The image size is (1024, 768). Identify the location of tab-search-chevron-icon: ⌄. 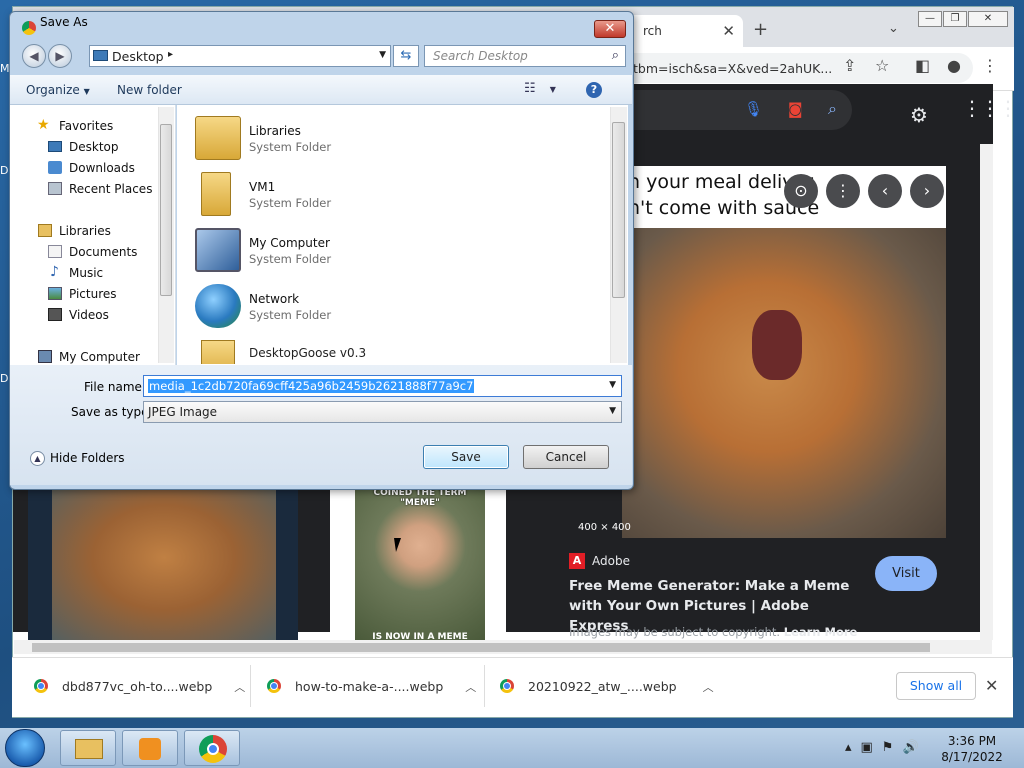
(893, 28).